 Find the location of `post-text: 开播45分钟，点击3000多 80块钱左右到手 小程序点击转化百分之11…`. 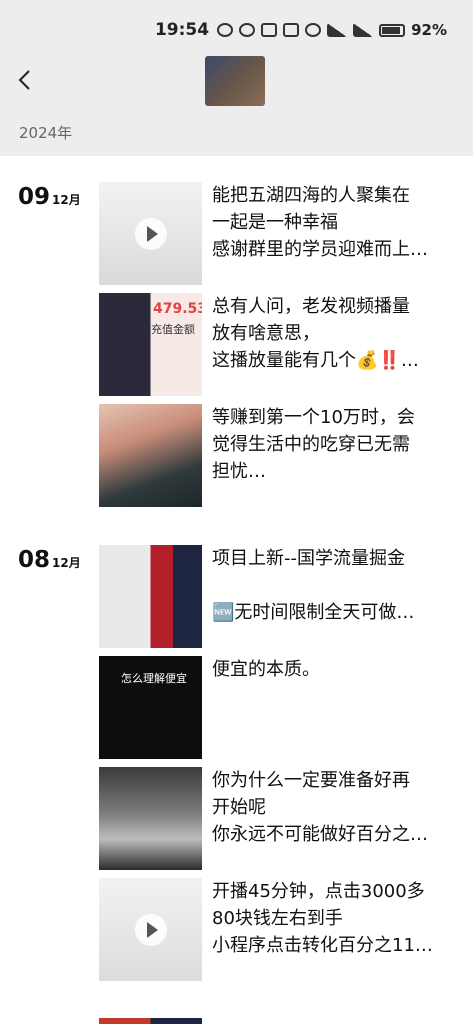

post-text: 开播45分钟，点击3000多 80块钱左右到手 小程序点击转化百分之11… is located at coordinates (334, 918).